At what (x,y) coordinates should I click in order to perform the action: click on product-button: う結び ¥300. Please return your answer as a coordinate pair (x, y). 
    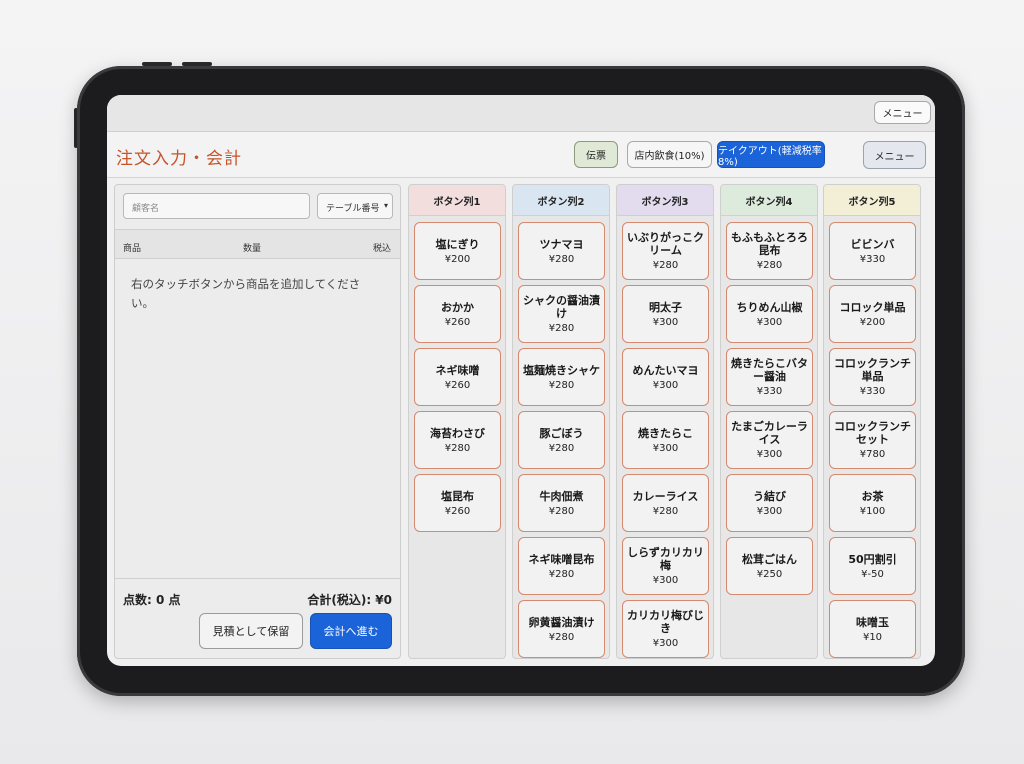
    Looking at the image, I should click on (769, 503).